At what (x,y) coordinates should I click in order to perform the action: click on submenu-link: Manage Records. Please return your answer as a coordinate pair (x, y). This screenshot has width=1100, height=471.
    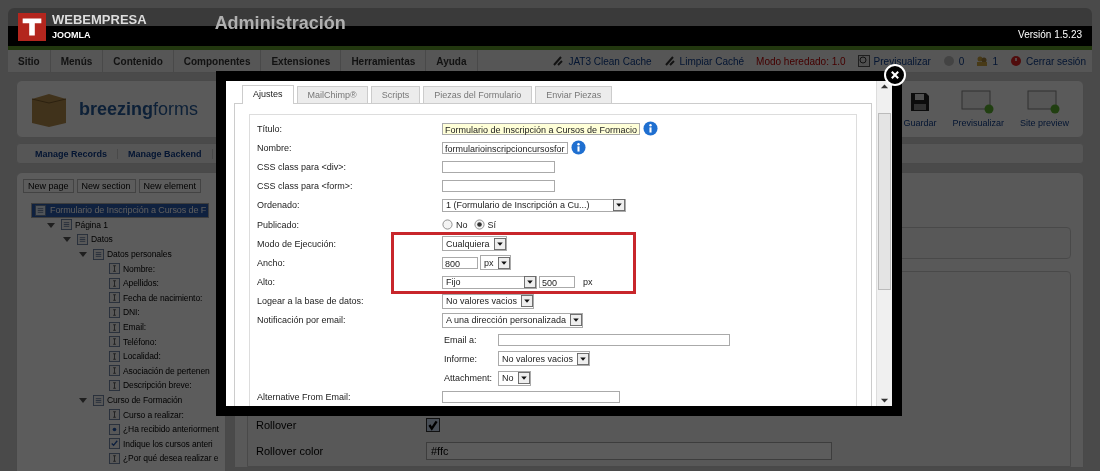
    Looking at the image, I should click on (77, 153).